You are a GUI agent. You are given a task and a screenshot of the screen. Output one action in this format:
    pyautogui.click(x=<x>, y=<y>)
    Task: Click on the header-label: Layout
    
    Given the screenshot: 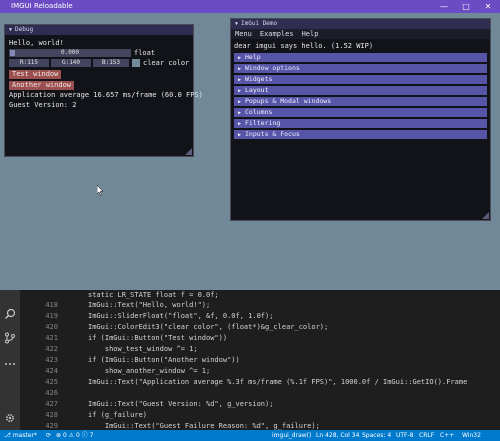 What is the action you would take?
    pyautogui.click(x=257, y=90)
    